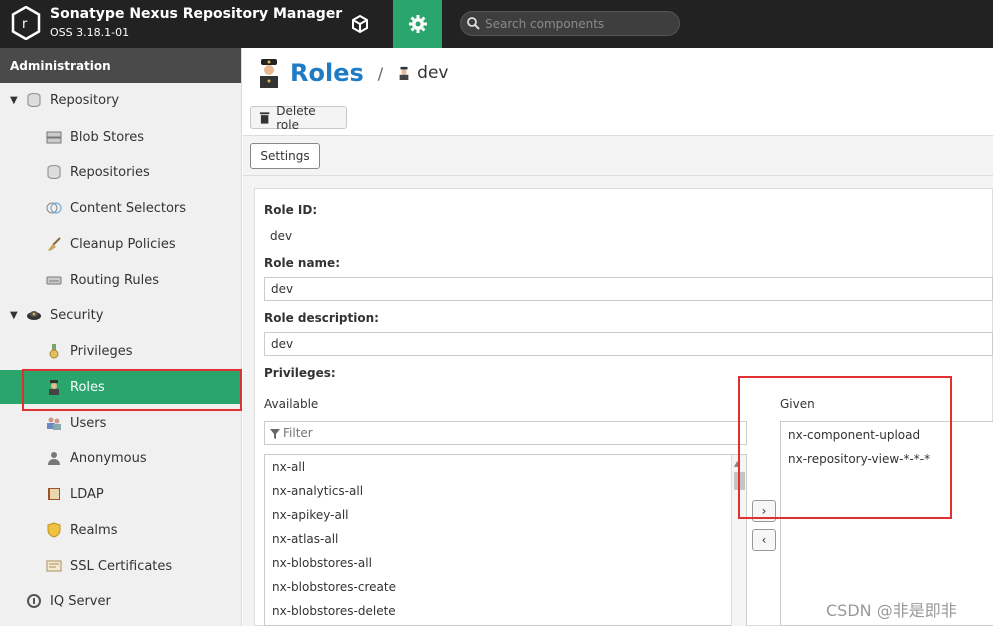 The image size is (993, 626). I want to click on toolbar, so click(618, 118).